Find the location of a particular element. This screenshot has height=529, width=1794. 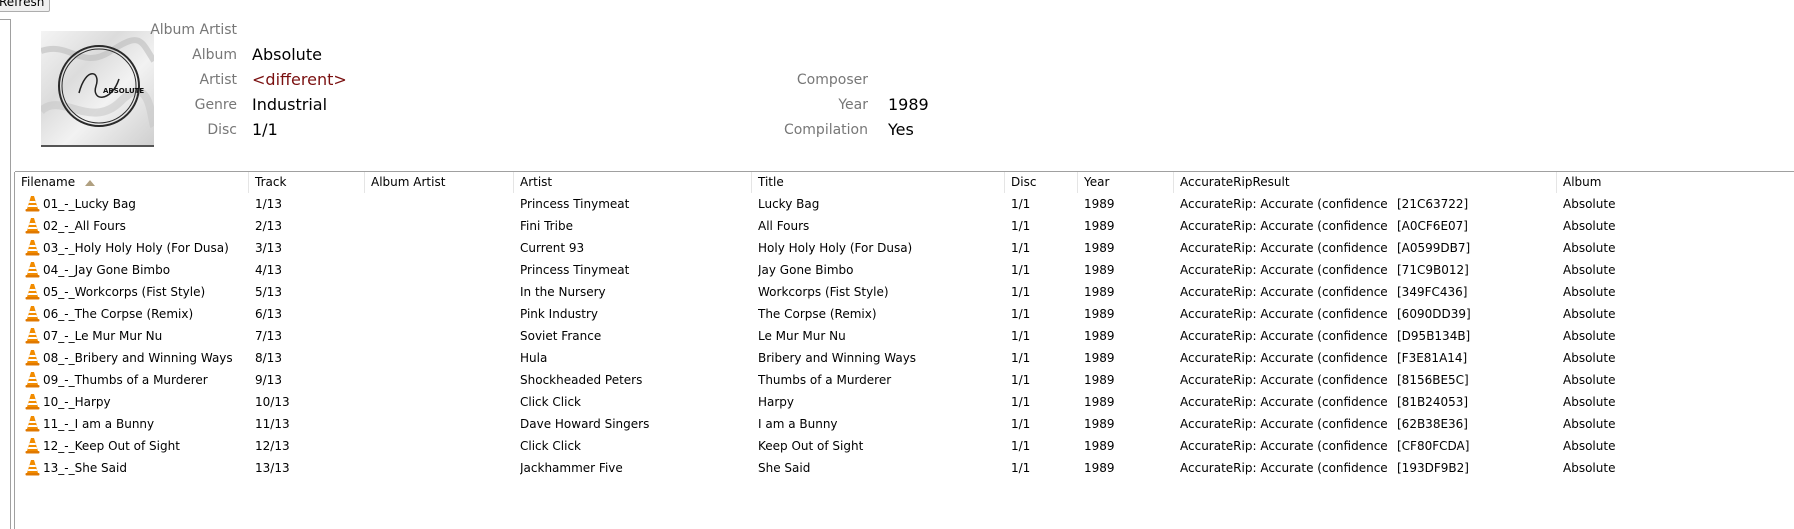

cell-track: 9/13 is located at coordinates (268, 380).